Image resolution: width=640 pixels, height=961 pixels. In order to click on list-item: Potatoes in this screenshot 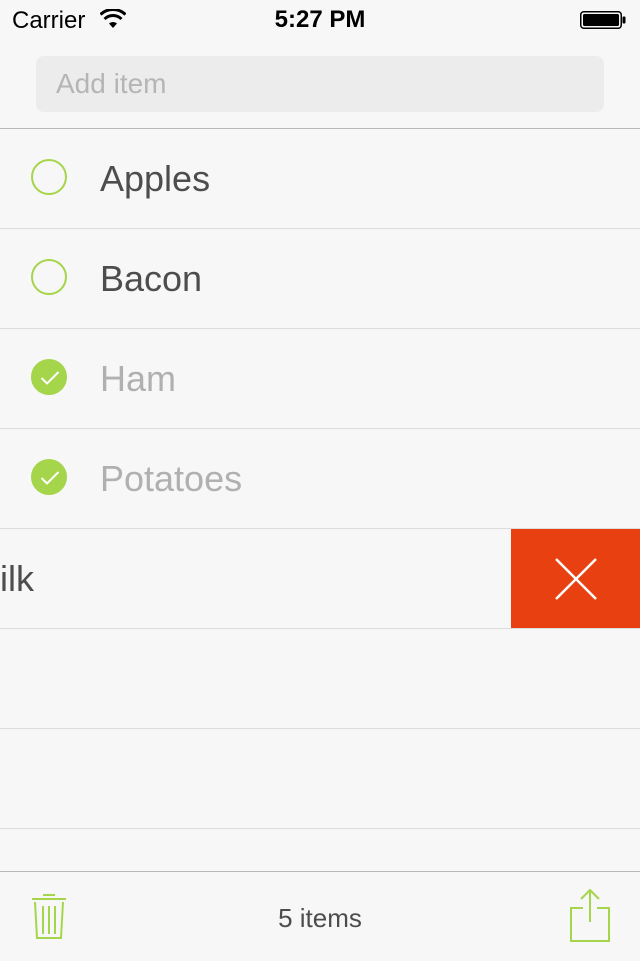, I will do `click(320, 479)`.